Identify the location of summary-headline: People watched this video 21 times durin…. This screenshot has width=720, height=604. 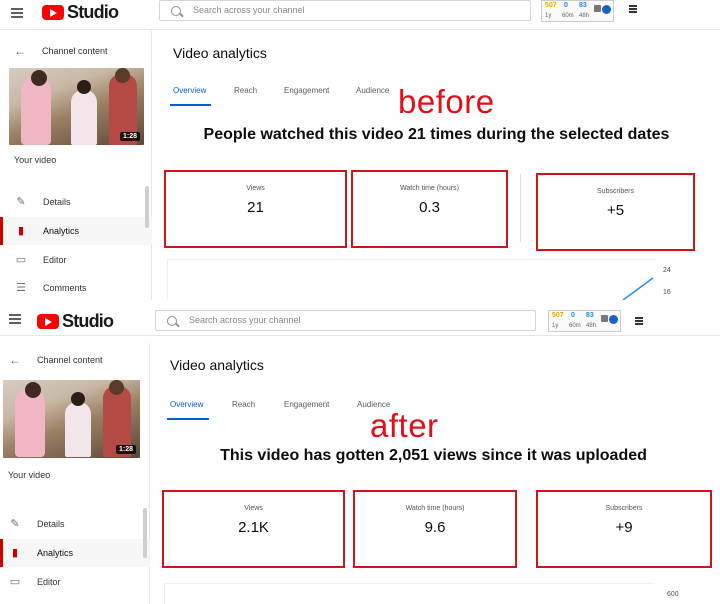
(436, 134).